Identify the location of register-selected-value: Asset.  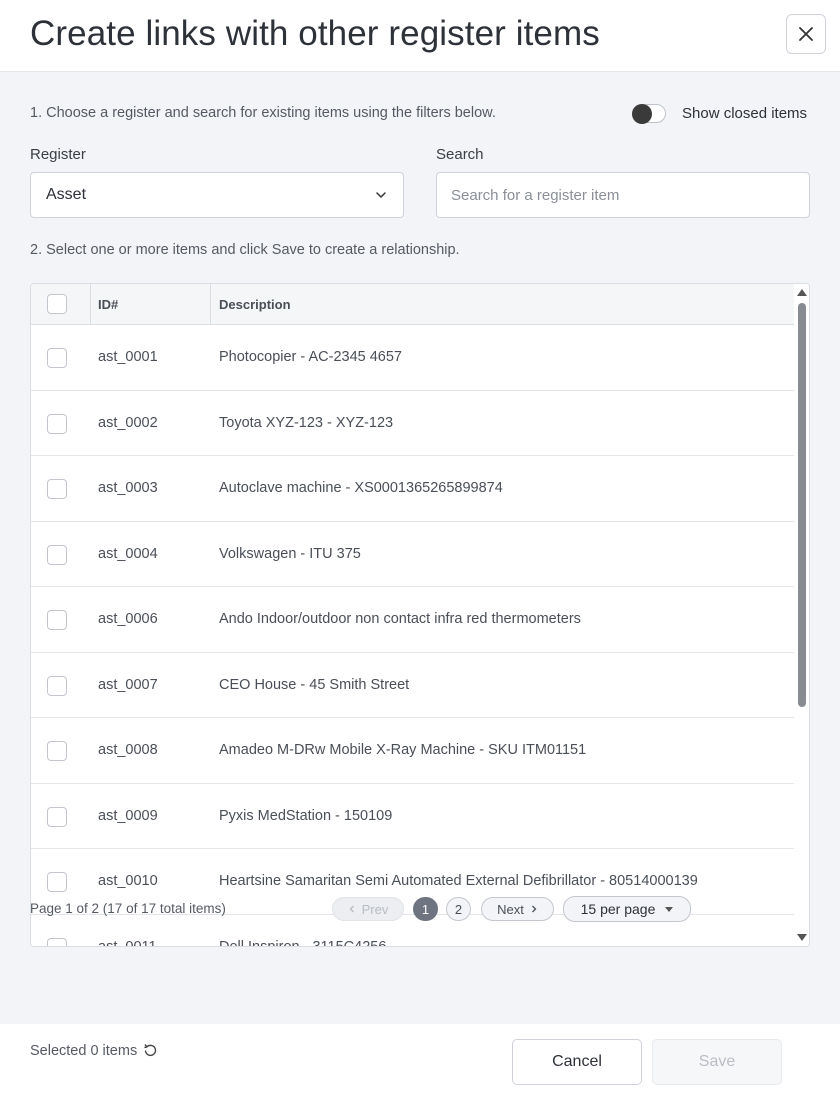
(66, 194).